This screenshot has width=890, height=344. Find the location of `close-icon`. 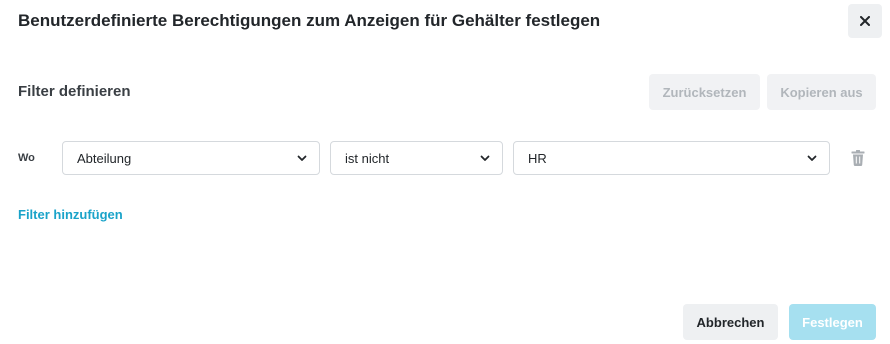

close-icon is located at coordinates (865, 21).